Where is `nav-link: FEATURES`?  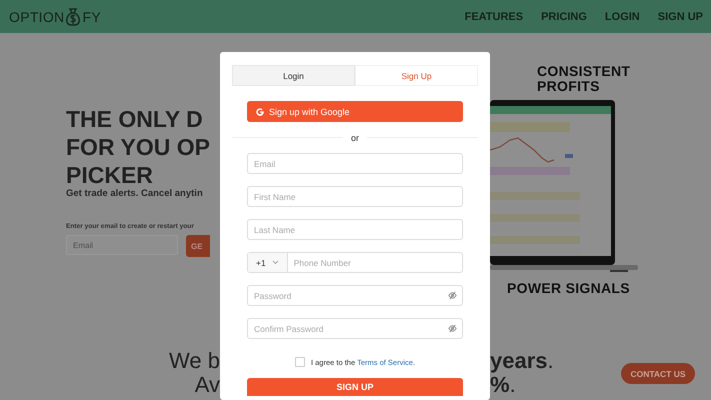 nav-link: FEATURES is located at coordinates (494, 16).